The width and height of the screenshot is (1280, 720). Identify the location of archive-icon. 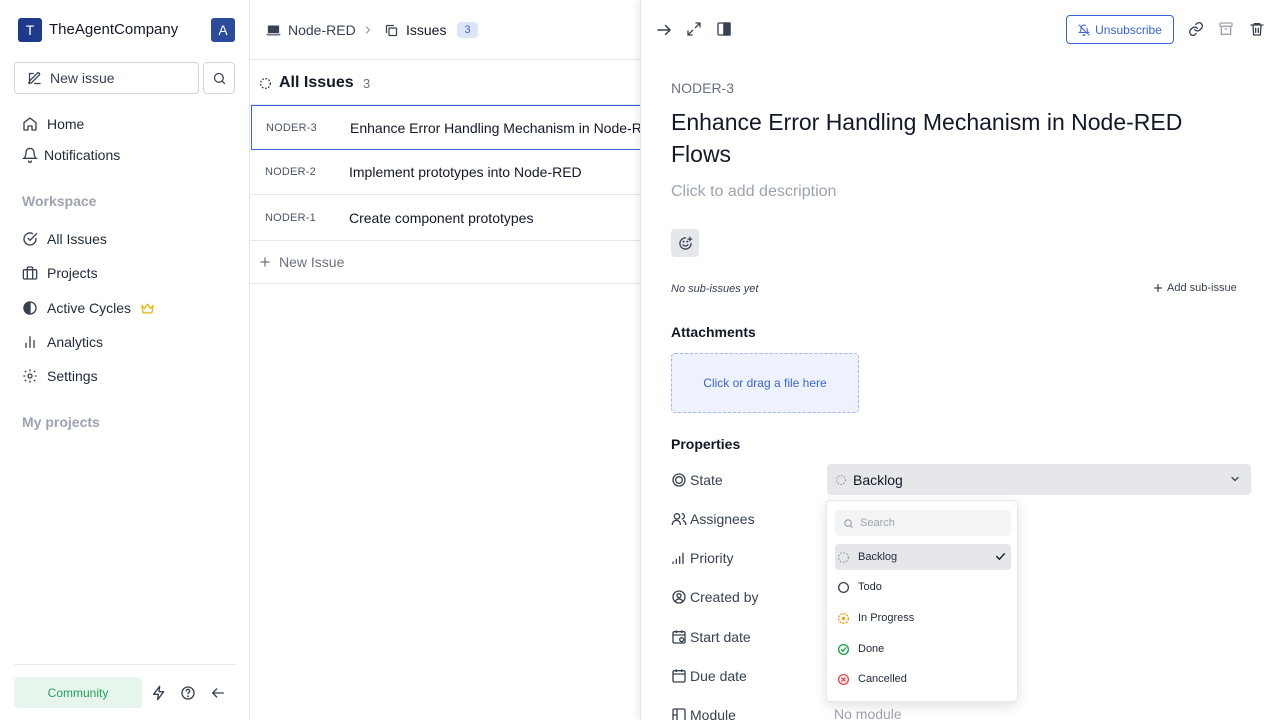
(1227, 30).